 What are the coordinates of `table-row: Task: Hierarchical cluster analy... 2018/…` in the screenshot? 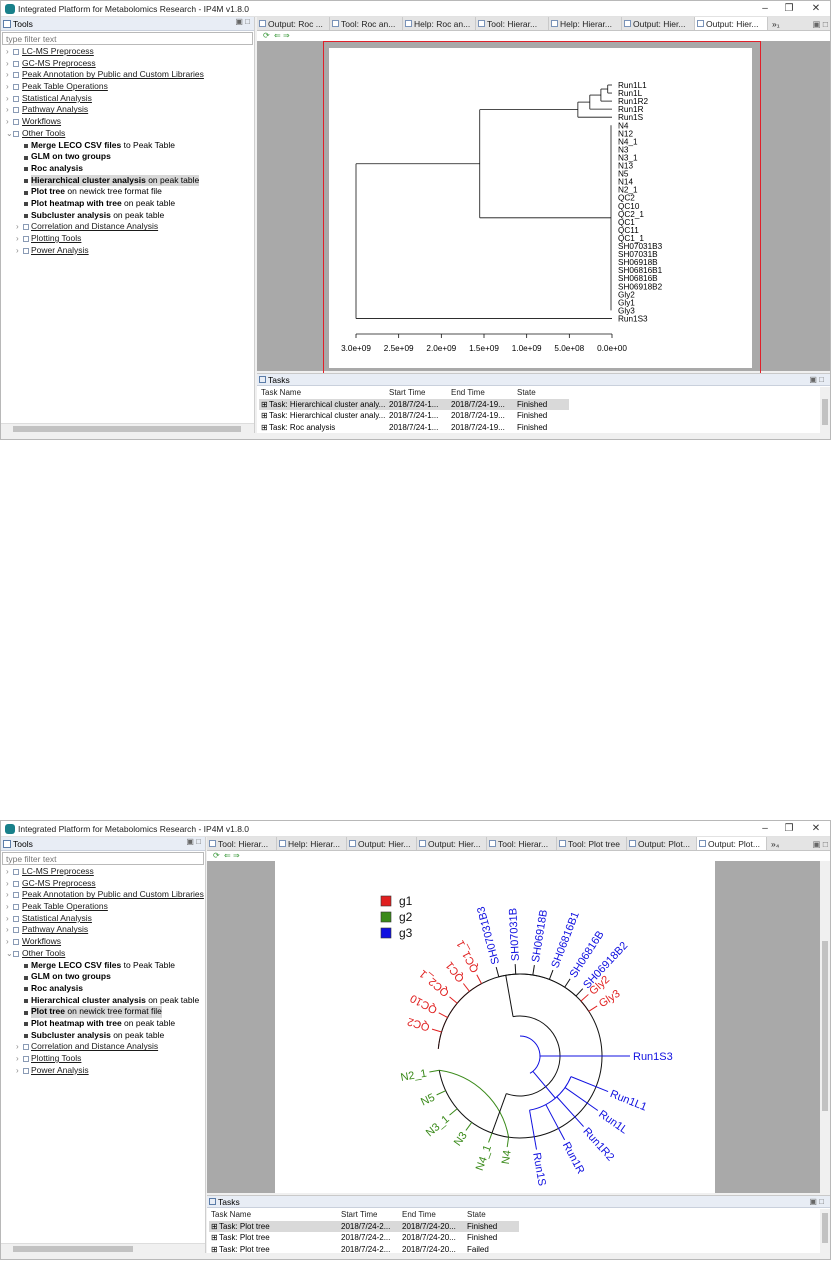 It's located at (414, 404).